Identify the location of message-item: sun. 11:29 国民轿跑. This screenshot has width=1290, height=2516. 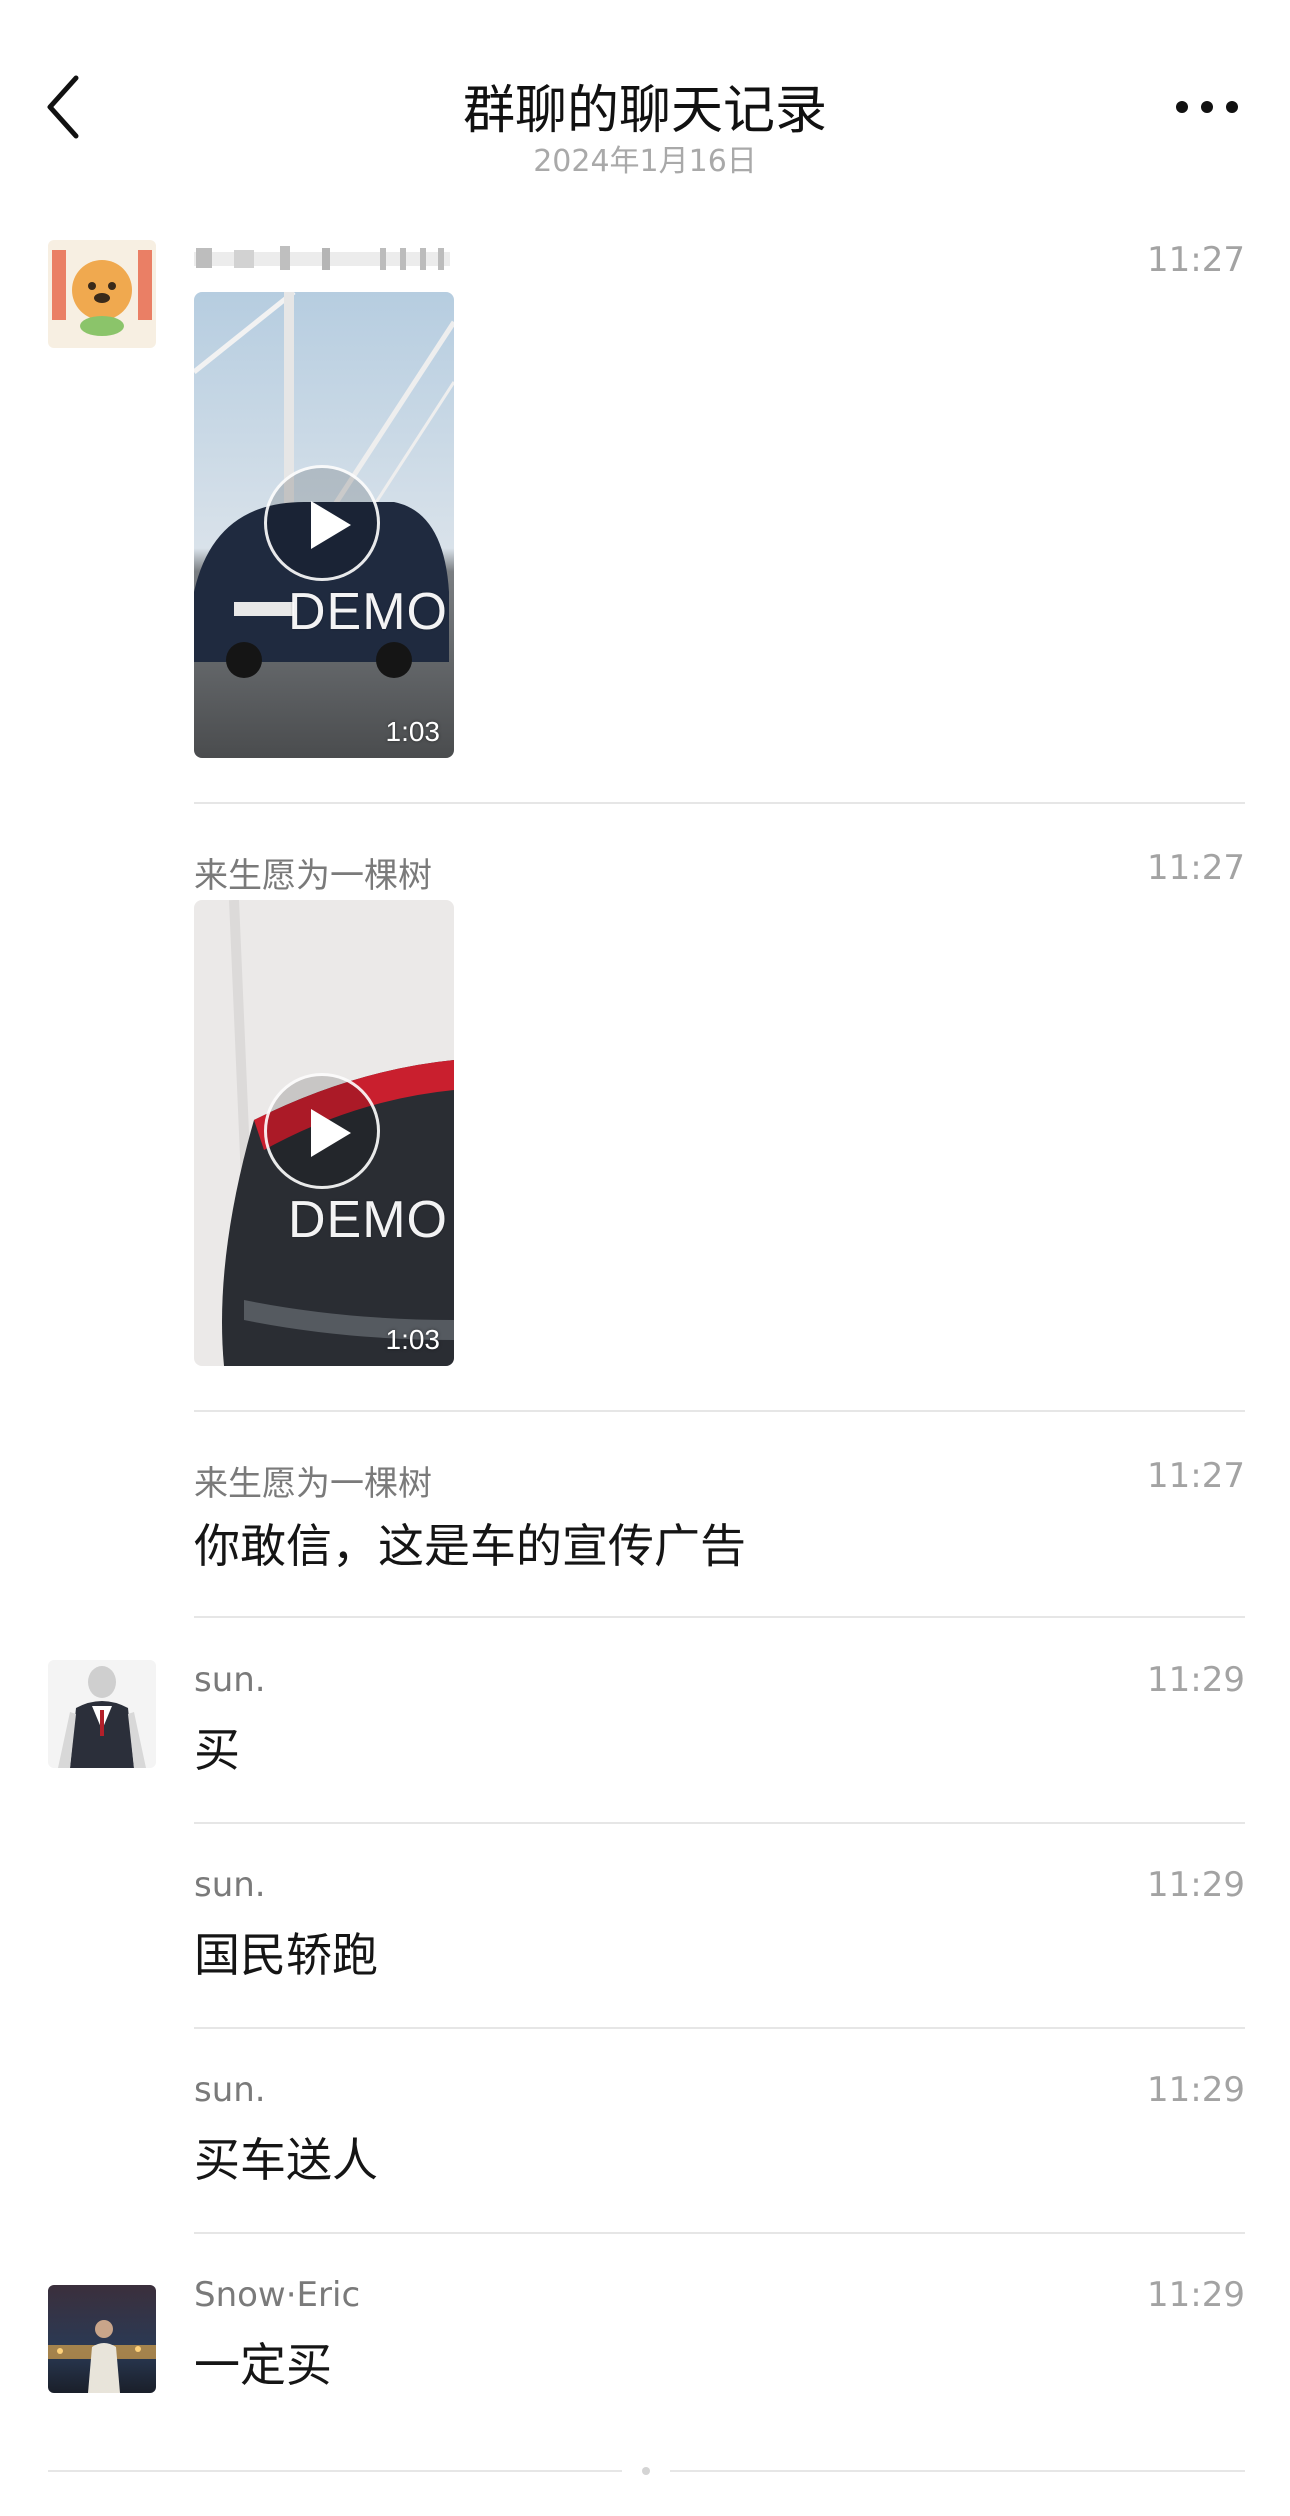
(645, 1948).